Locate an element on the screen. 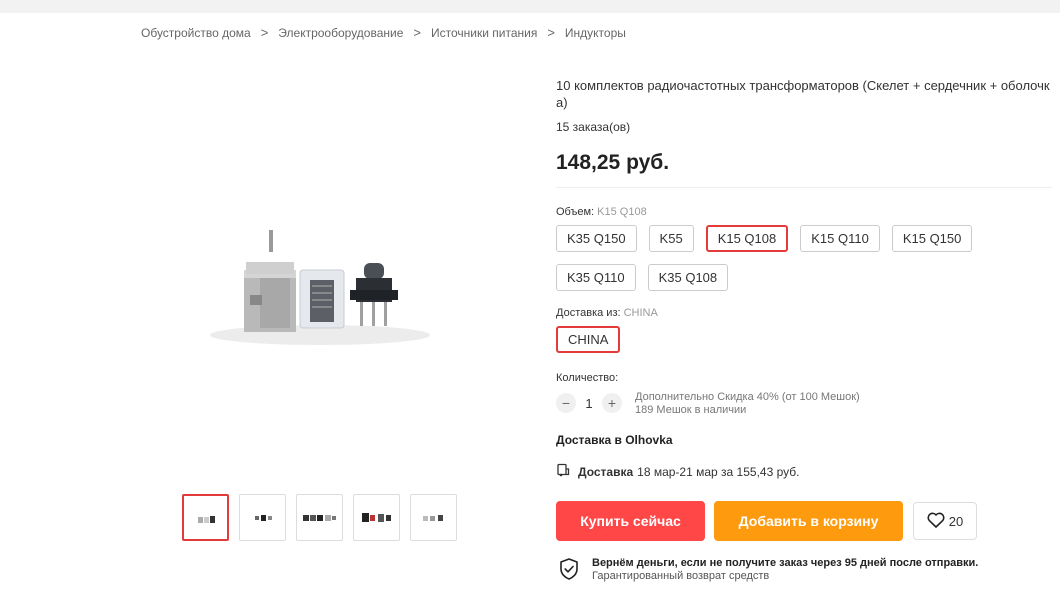  quantity-stepper: − 1 + is located at coordinates (589, 403).